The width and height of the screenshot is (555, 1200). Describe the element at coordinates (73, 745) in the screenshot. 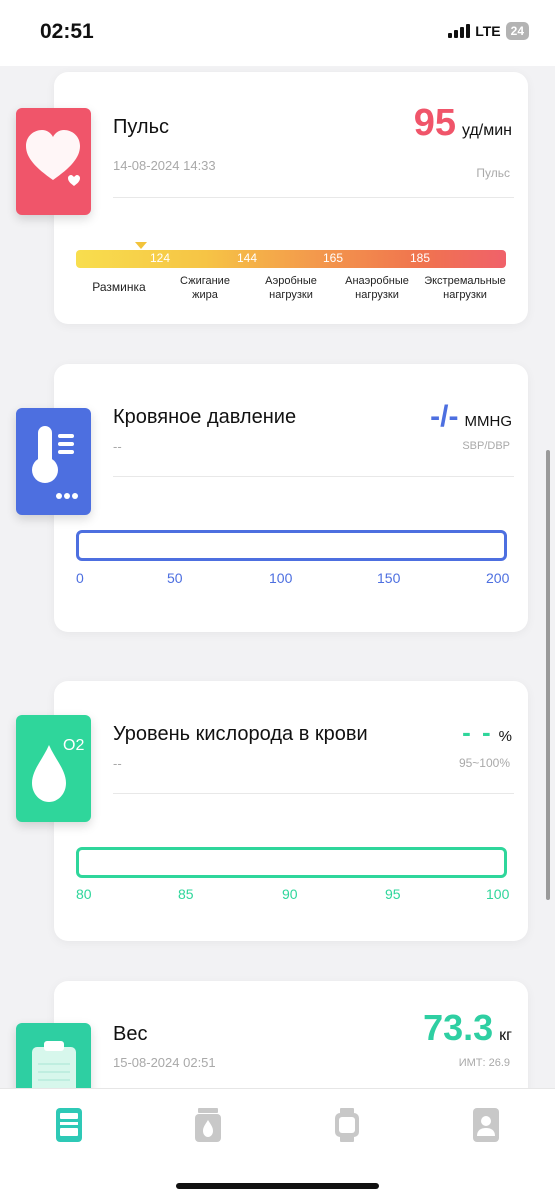

I see `o2-label: O2` at that location.